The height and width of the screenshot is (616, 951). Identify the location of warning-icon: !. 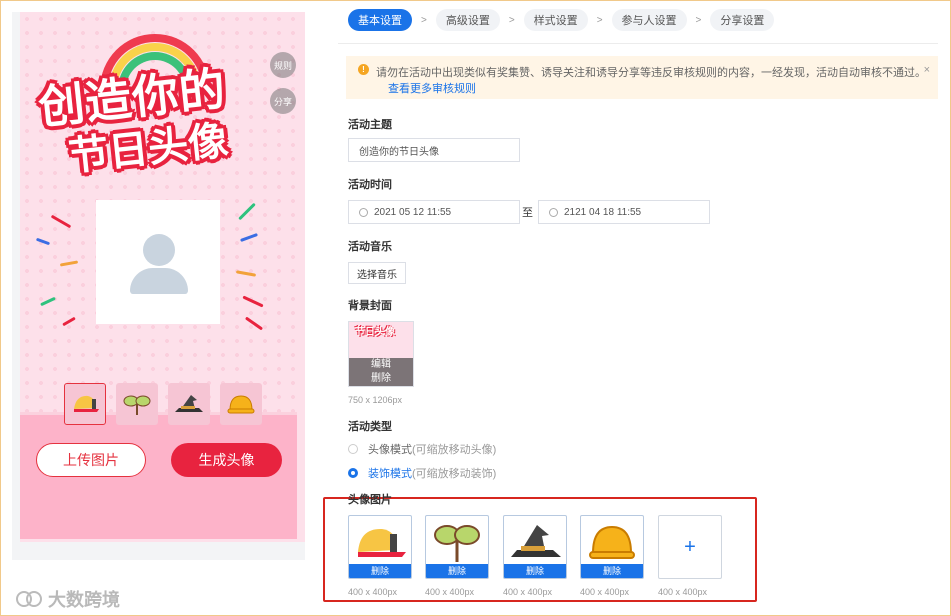
(363, 69).